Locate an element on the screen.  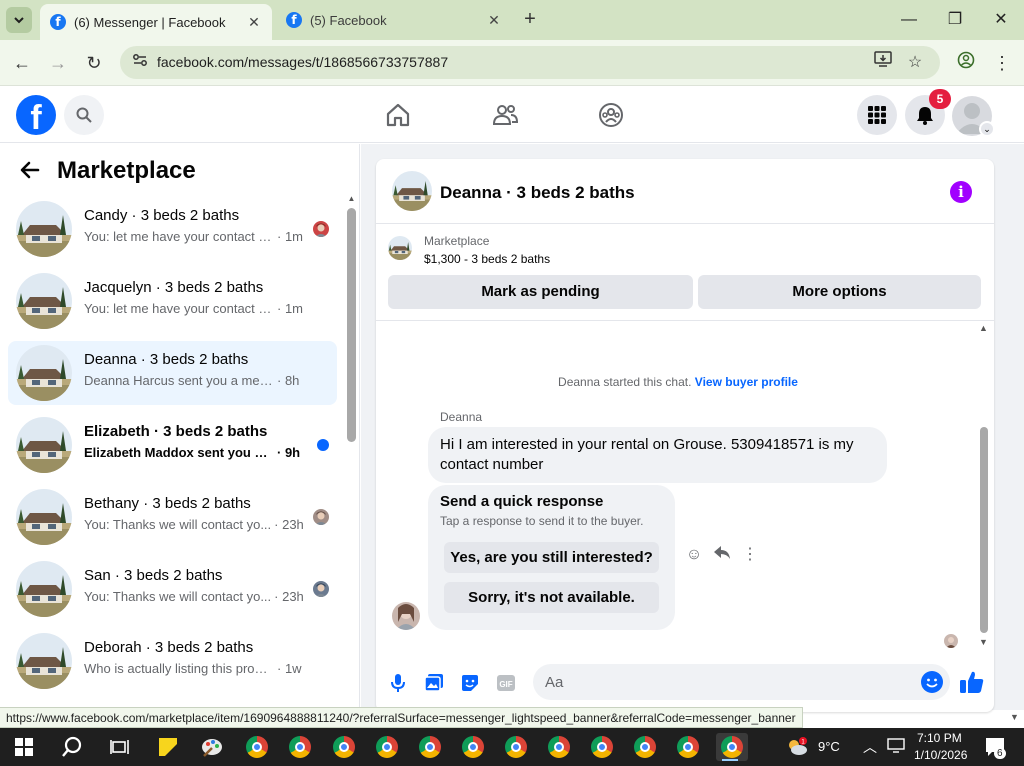
search-button is located at coordinates (84, 115).